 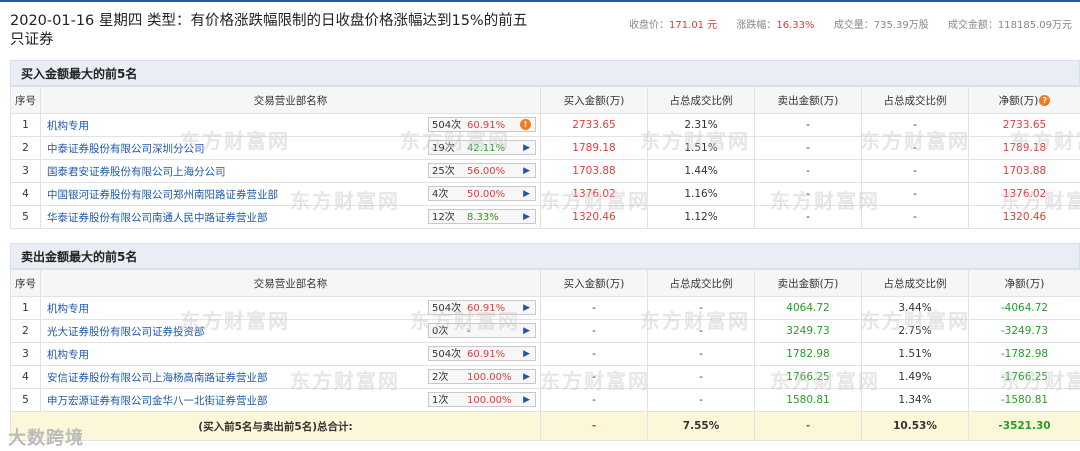 I want to click on warning-icon: !, so click(x=525, y=124).